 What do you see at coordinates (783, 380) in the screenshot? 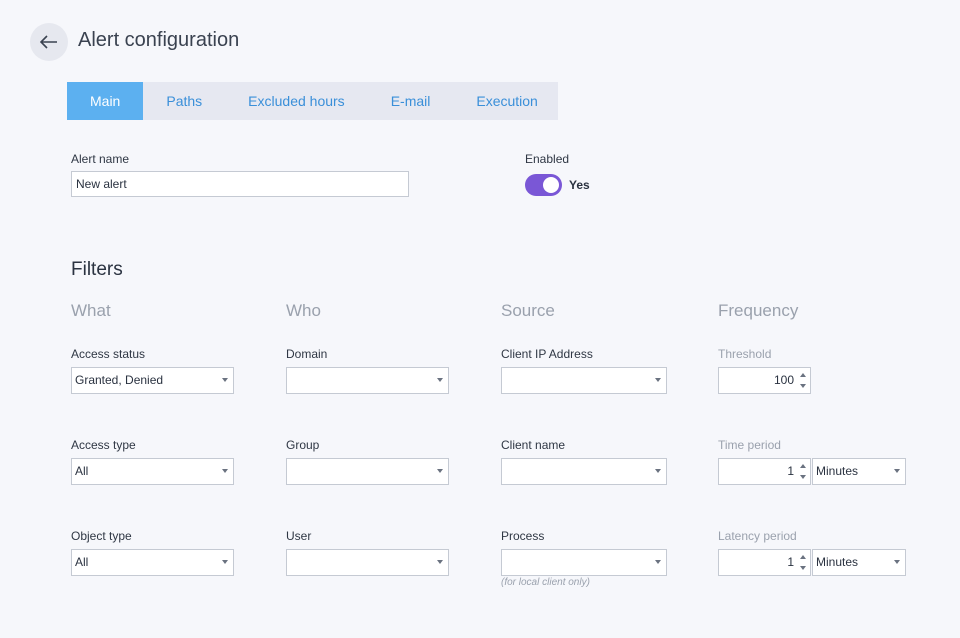
I see `threshold-value: 100` at bounding box center [783, 380].